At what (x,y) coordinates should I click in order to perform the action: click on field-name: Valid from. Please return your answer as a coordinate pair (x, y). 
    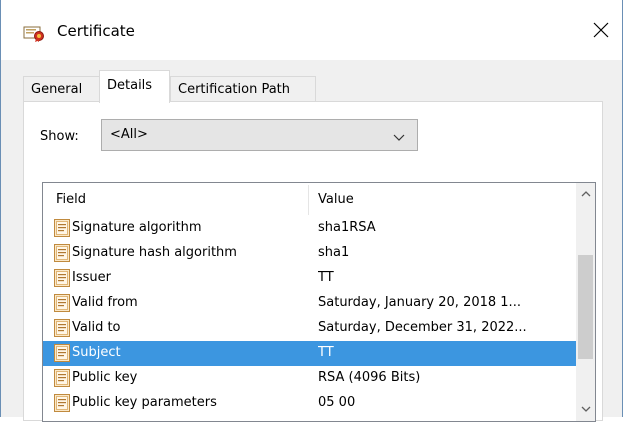
    Looking at the image, I should click on (105, 302).